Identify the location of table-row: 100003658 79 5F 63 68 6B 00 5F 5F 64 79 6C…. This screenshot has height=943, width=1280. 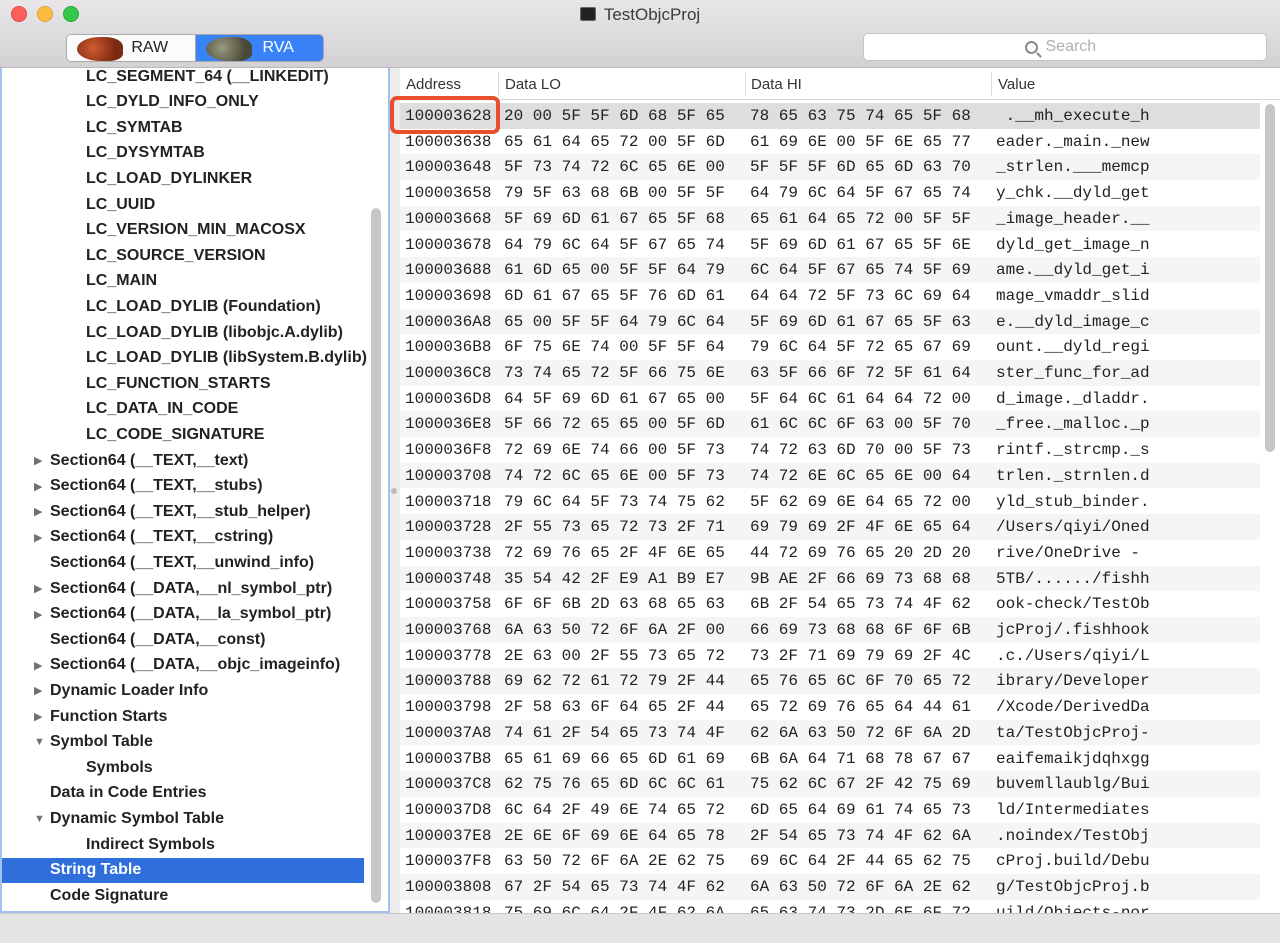
(830, 193).